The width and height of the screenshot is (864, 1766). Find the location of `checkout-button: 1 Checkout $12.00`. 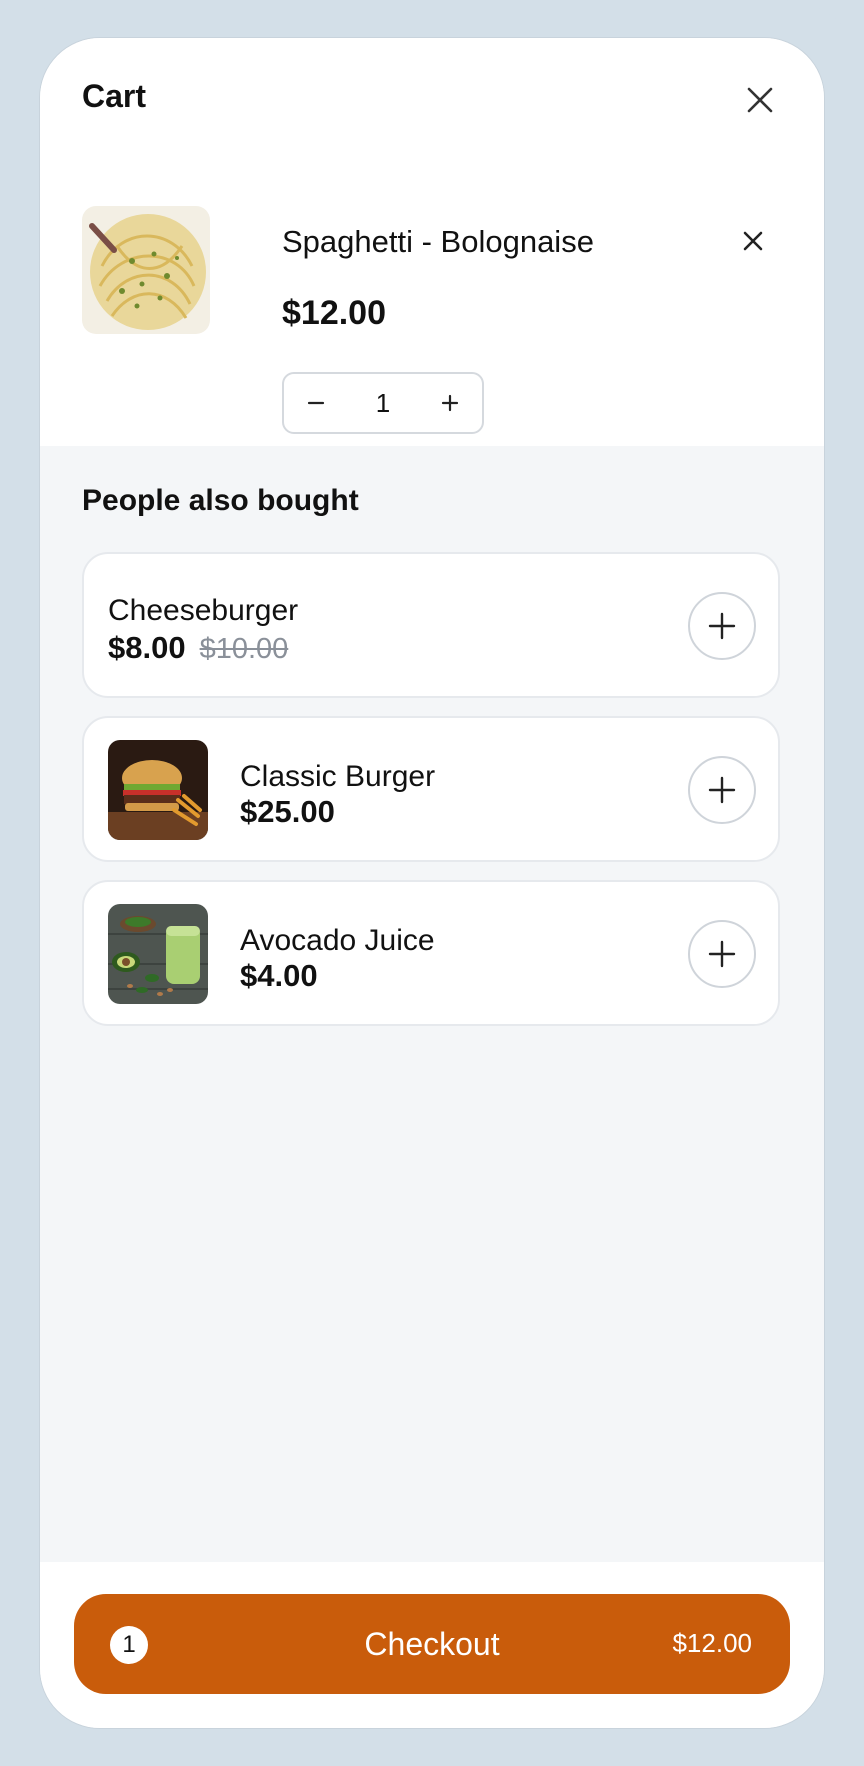

checkout-button: 1 Checkout $12.00 is located at coordinates (432, 1644).